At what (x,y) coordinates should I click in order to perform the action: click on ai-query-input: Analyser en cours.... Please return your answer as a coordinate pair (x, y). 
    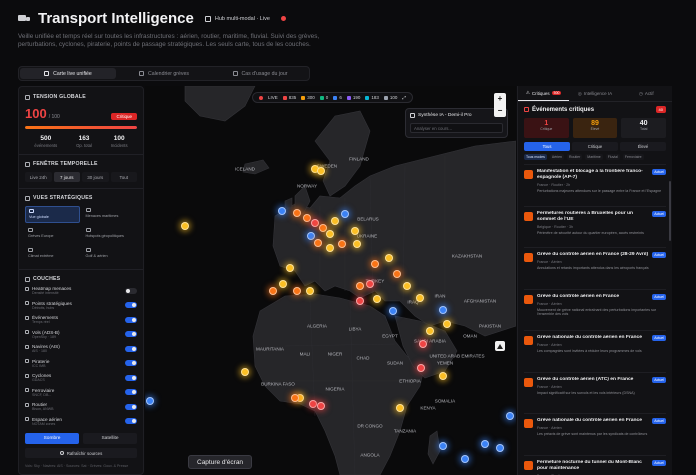
    Looking at the image, I should click on (456, 128).